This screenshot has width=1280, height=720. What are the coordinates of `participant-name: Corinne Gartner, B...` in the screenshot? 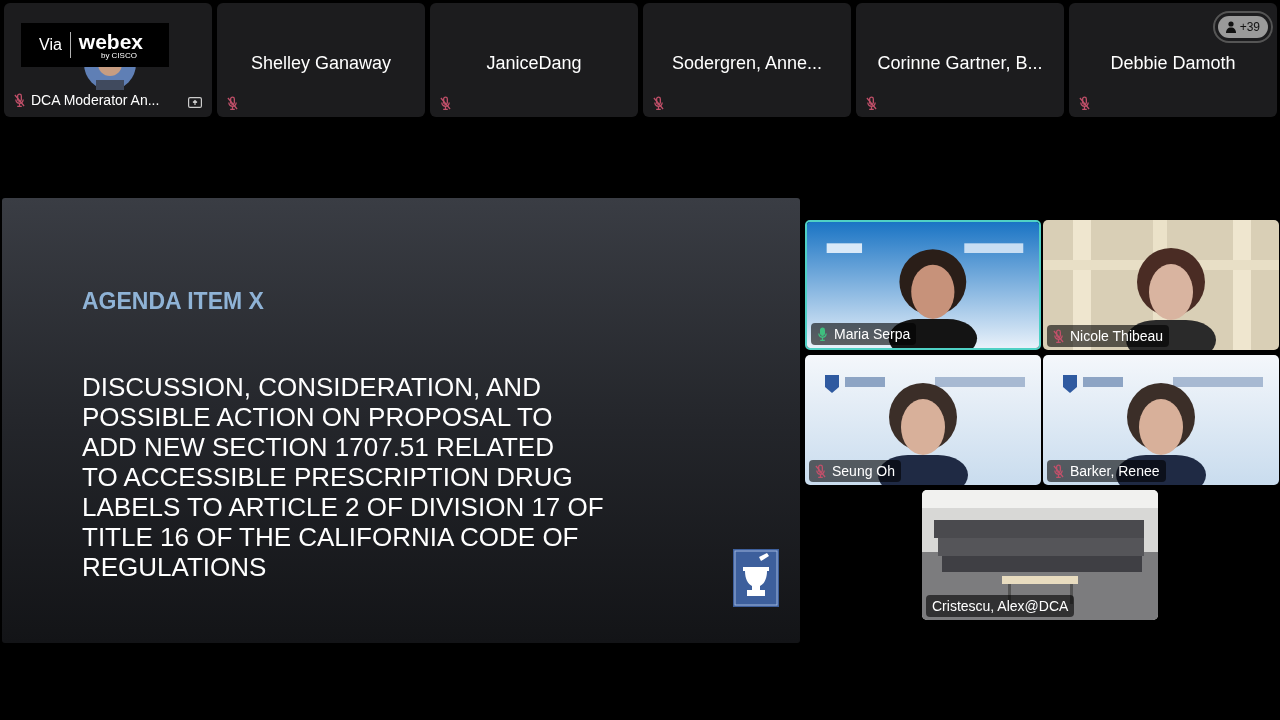 It's located at (960, 63).